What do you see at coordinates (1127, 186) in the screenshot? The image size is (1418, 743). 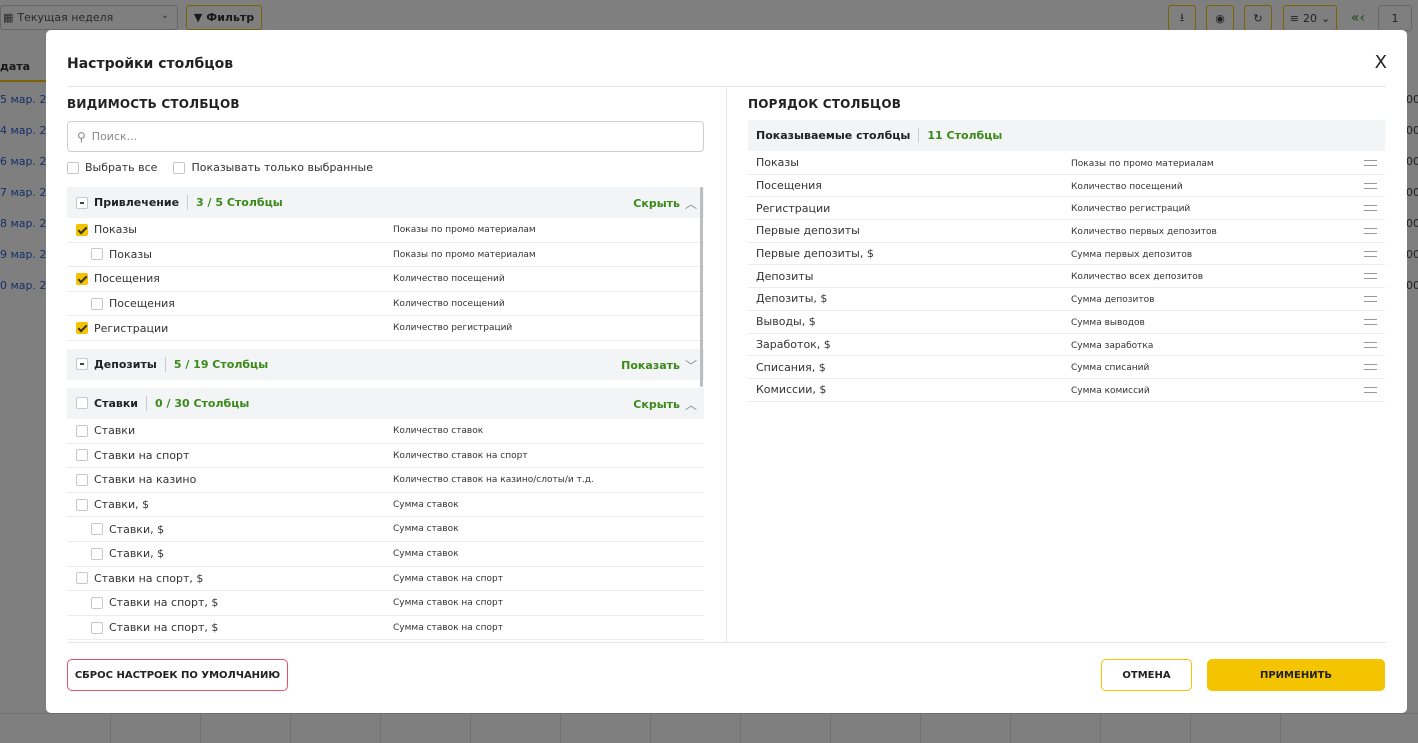 I see `order-row-description: Количество посещений` at bounding box center [1127, 186].